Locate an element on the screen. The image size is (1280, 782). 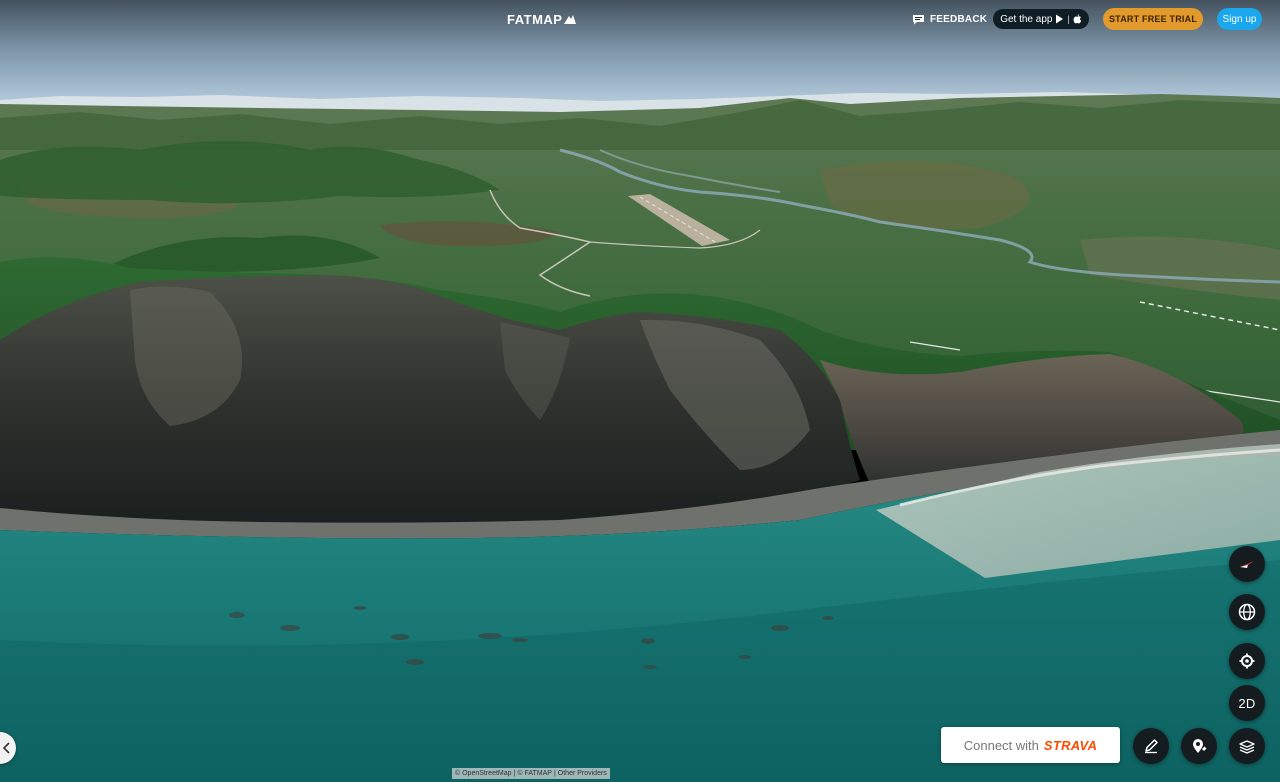
strava-logo-text: STRAVA is located at coordinates (1070, 745).